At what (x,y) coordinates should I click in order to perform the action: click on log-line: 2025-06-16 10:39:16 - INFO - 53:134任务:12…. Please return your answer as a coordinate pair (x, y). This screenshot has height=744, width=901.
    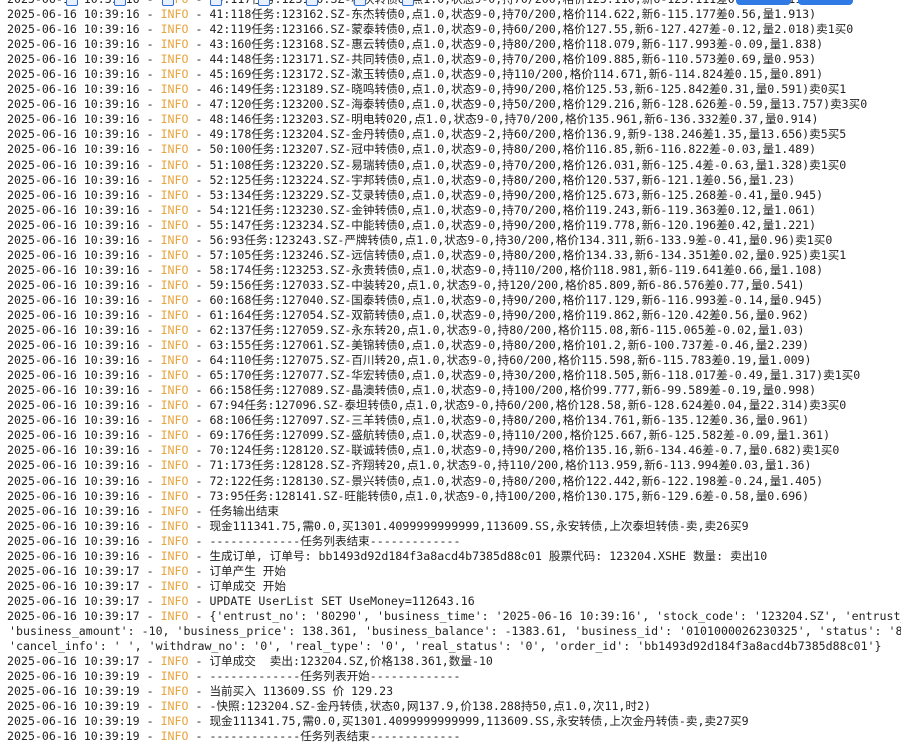
    Looking at the image, I should click on (415, 194).